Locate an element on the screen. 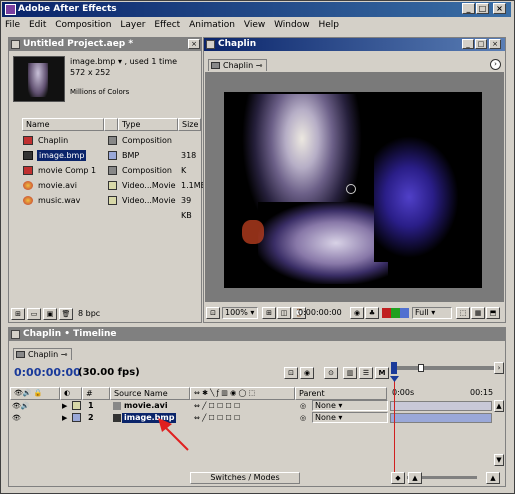  selected-name: image.bmp ▾ , used 1 time is located at coordinates (124, 61).